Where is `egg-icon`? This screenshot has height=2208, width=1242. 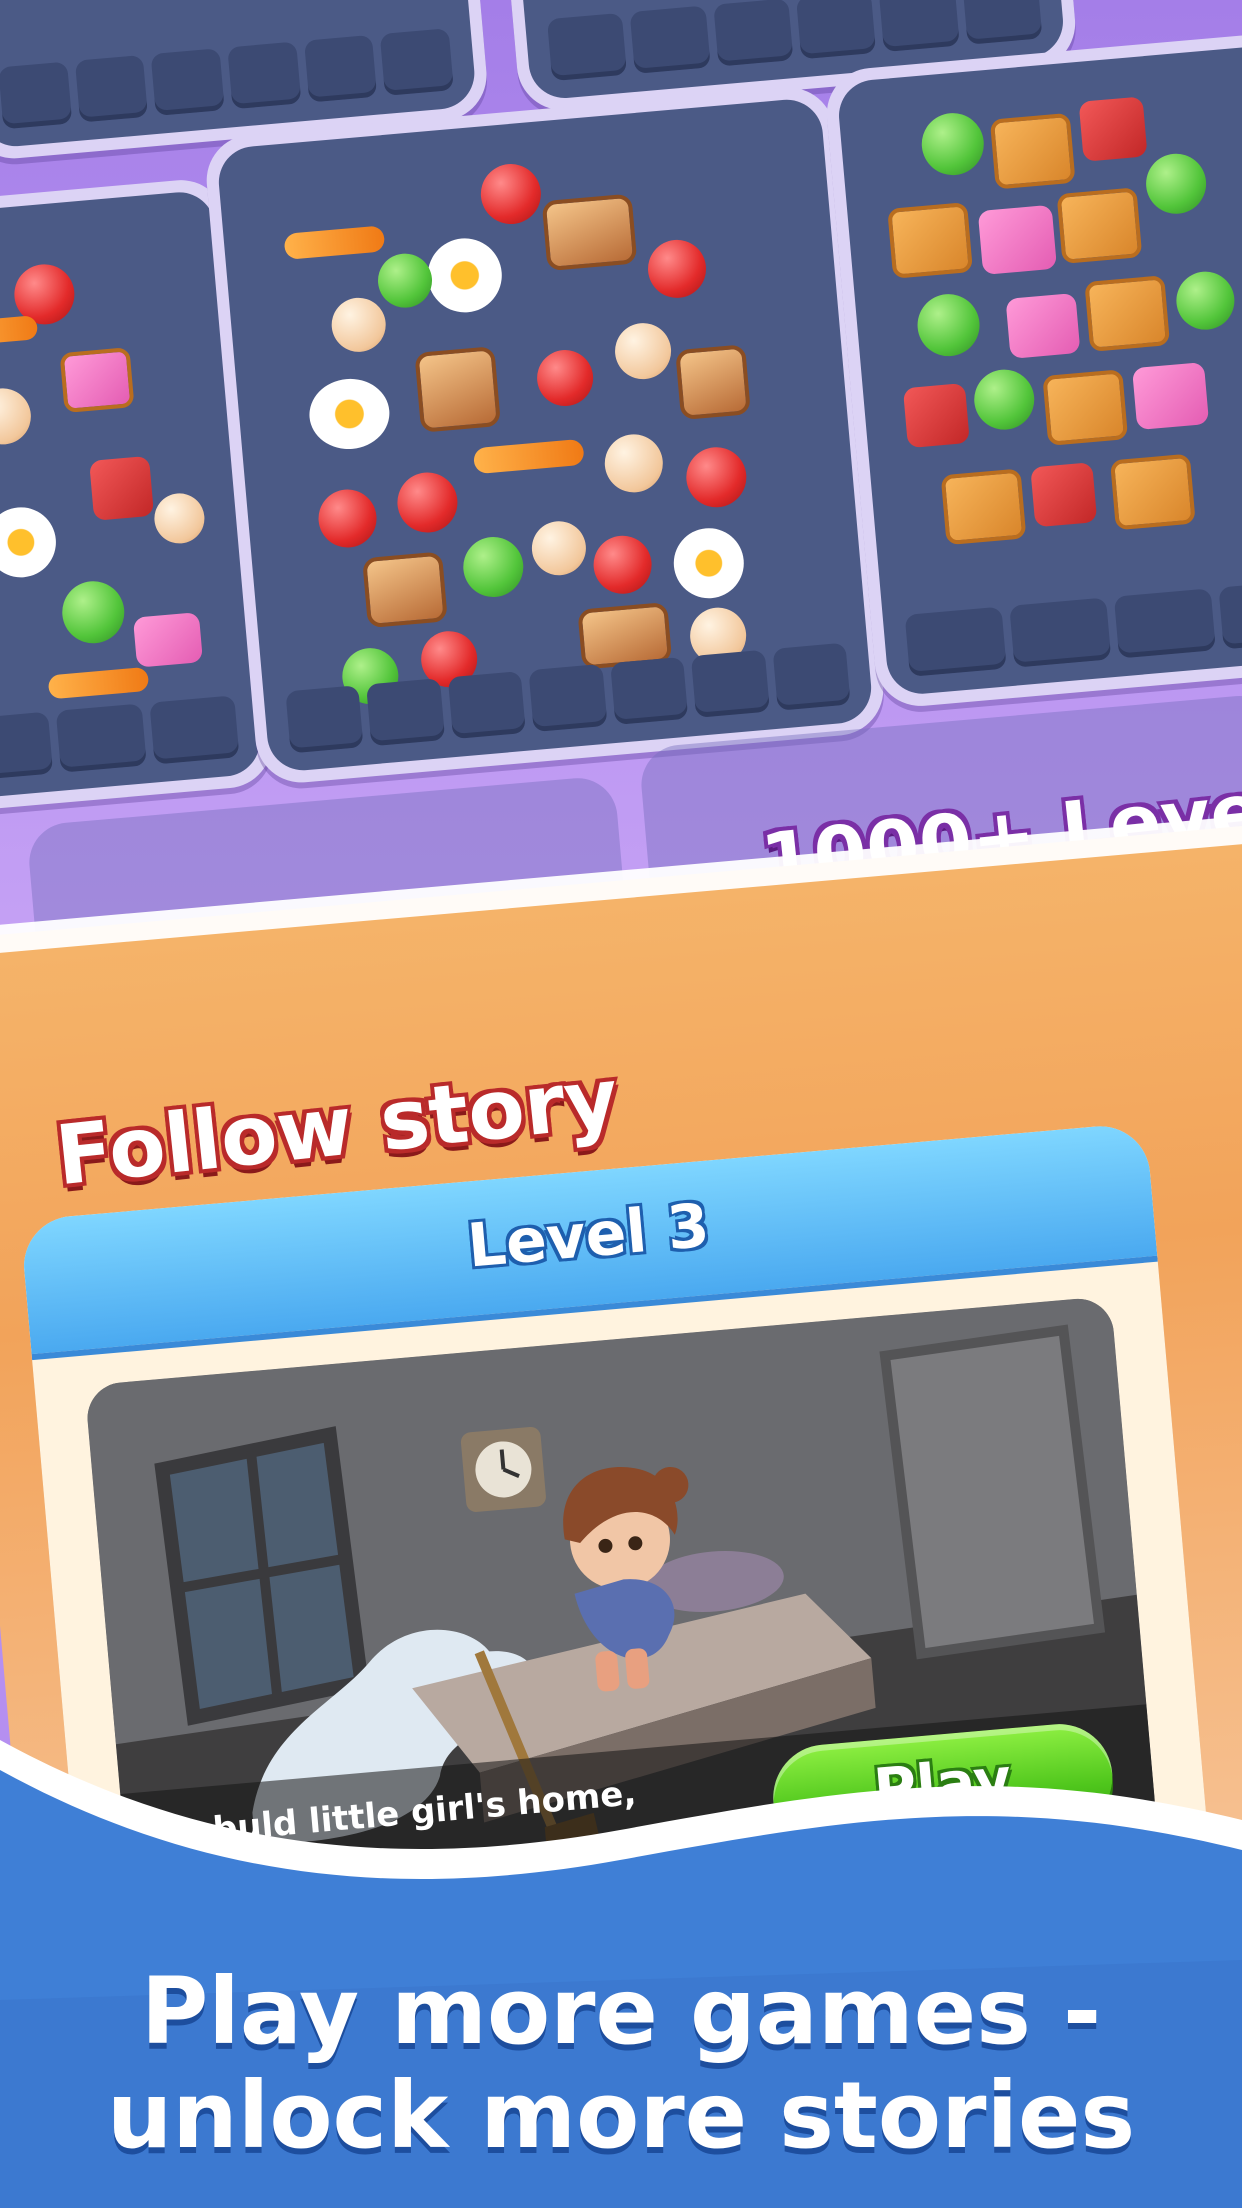 egg-icon is located at coordinates (464, 275).